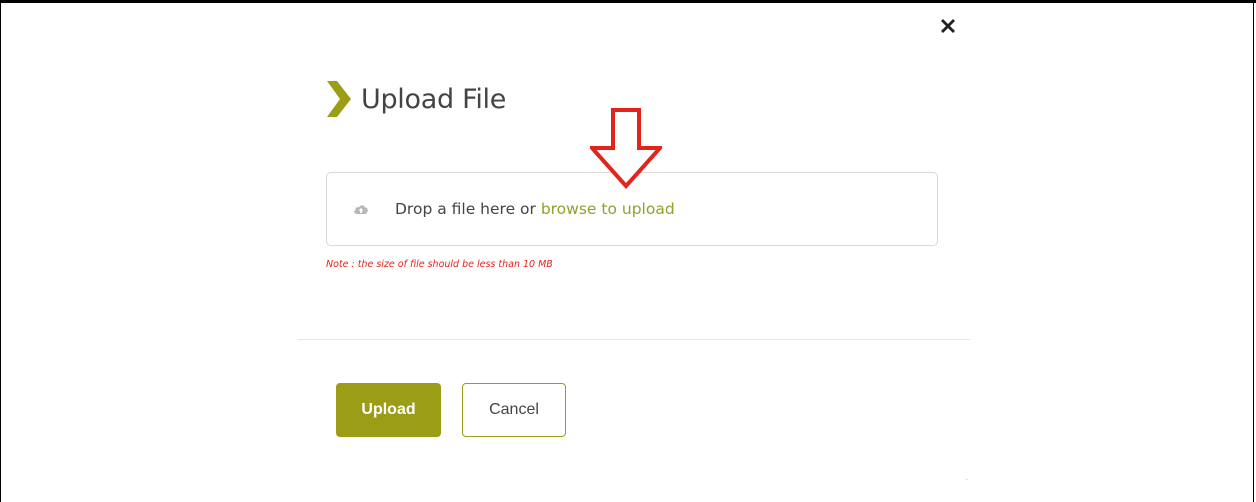 The image size is (1256, 502). What do you see at coordinates (0, 251) in the screenshot?
I see `frame-border-left` at bounding box center [0, 251].